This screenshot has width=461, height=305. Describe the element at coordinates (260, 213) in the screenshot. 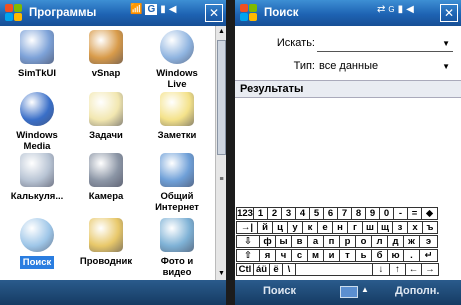

I see `keyboard-key: 1` at that location.